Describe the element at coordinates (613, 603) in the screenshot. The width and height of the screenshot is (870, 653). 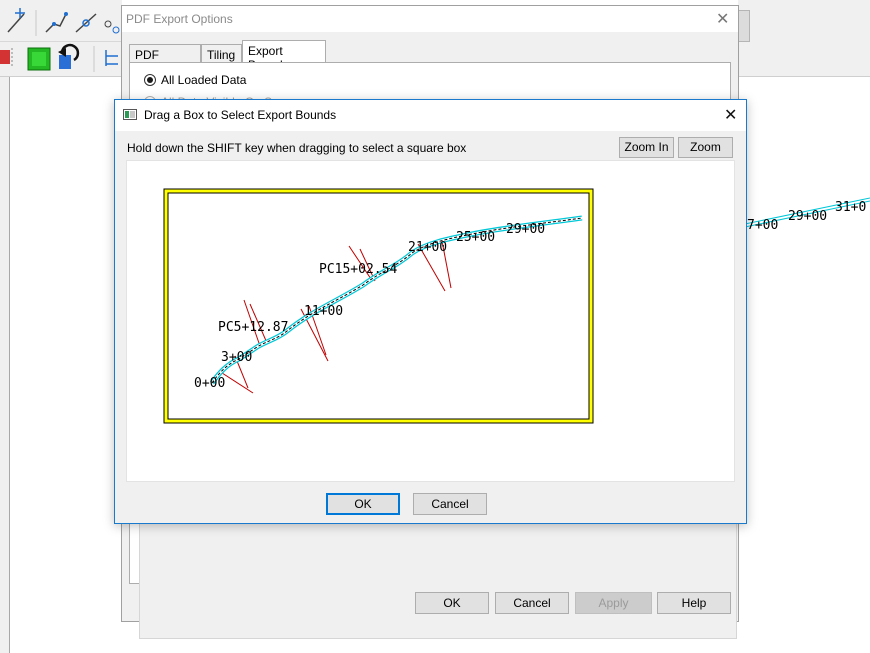
I see `apply-button: Apply` at that location.